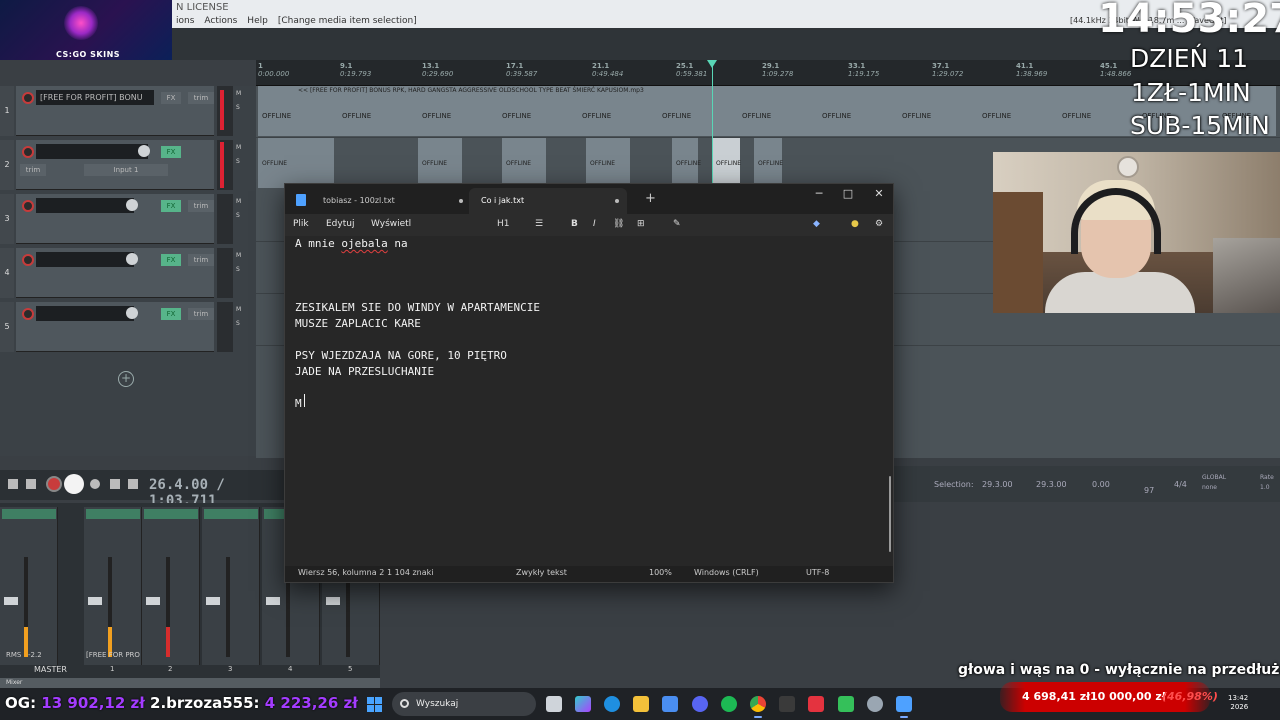  Describe the element at coordinates (220, 21) in the screenshot. I see `daw-menu-actions: Actions` at that location.